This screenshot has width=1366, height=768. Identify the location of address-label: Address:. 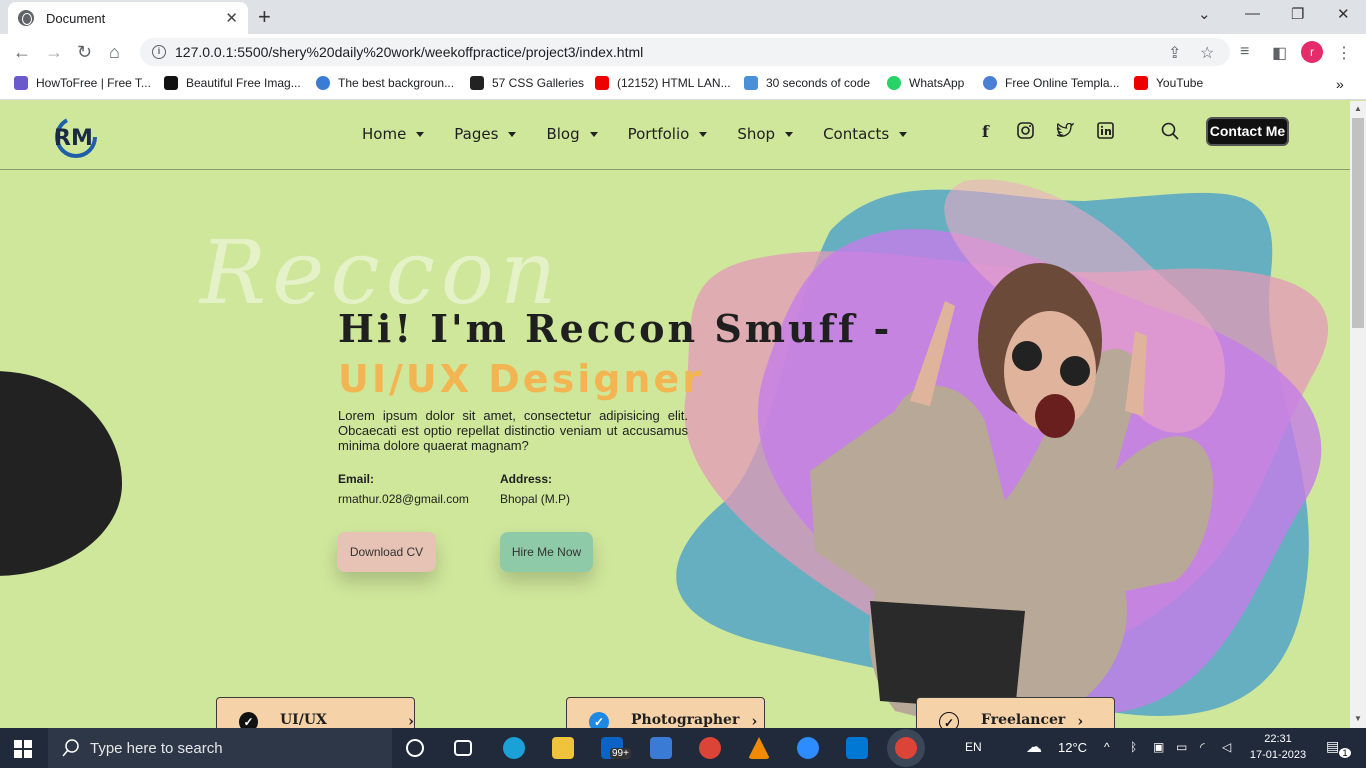
(526, 479).